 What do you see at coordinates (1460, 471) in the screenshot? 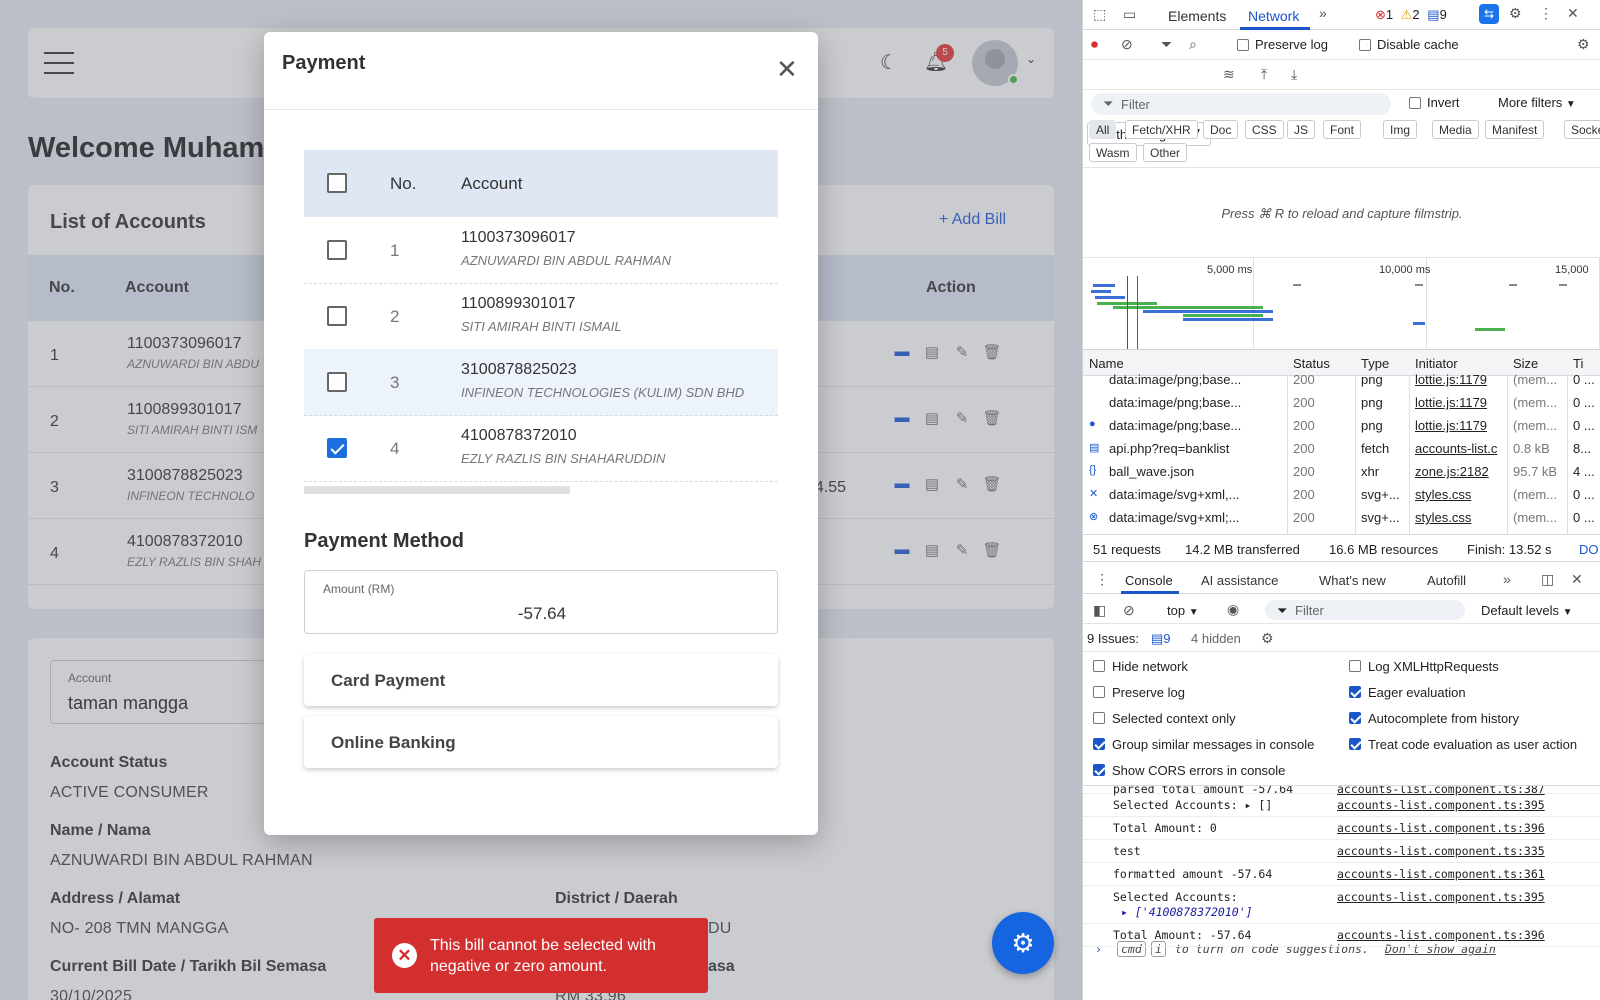
I see `request-initiator-link: zone.js:2182` at bounding box center [1460, 471].